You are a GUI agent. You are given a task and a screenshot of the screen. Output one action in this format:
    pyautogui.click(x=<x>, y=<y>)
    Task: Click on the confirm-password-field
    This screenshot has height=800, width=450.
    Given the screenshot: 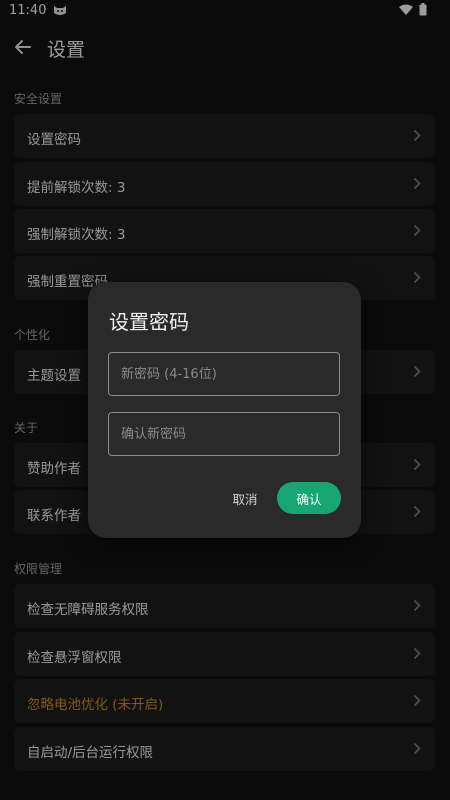 What is the action you would take?
    pyautogui.click(x=224, y=434)
    